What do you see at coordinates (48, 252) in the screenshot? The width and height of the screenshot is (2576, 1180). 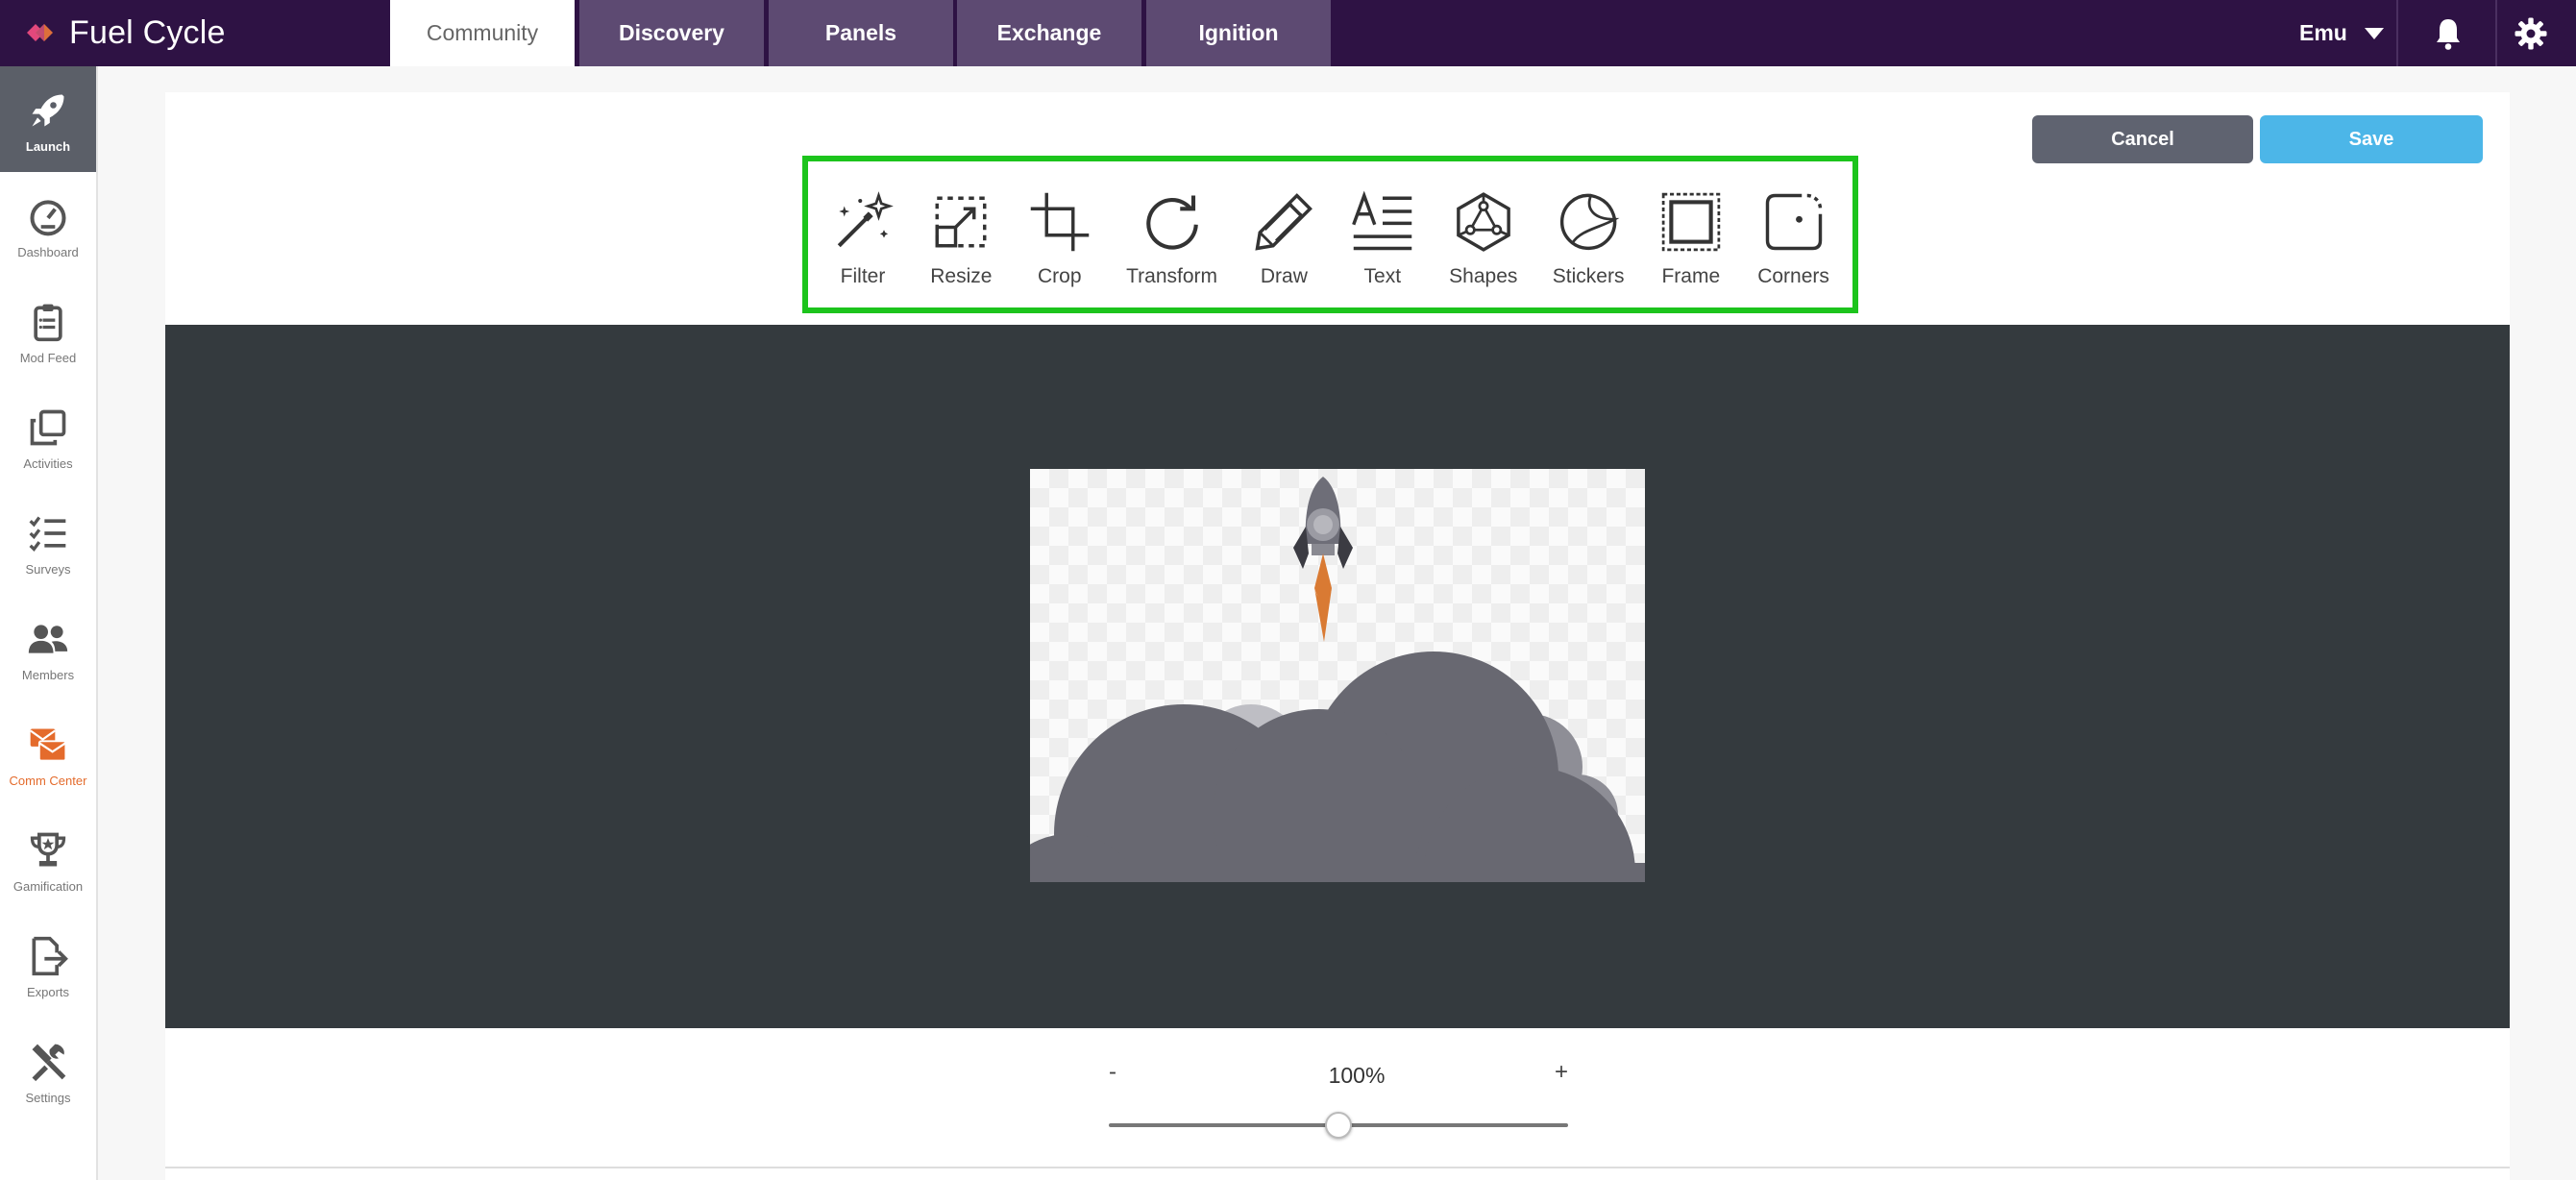 I see `sidebar-item-label: Dashboard` at bounding box center [48, 252].